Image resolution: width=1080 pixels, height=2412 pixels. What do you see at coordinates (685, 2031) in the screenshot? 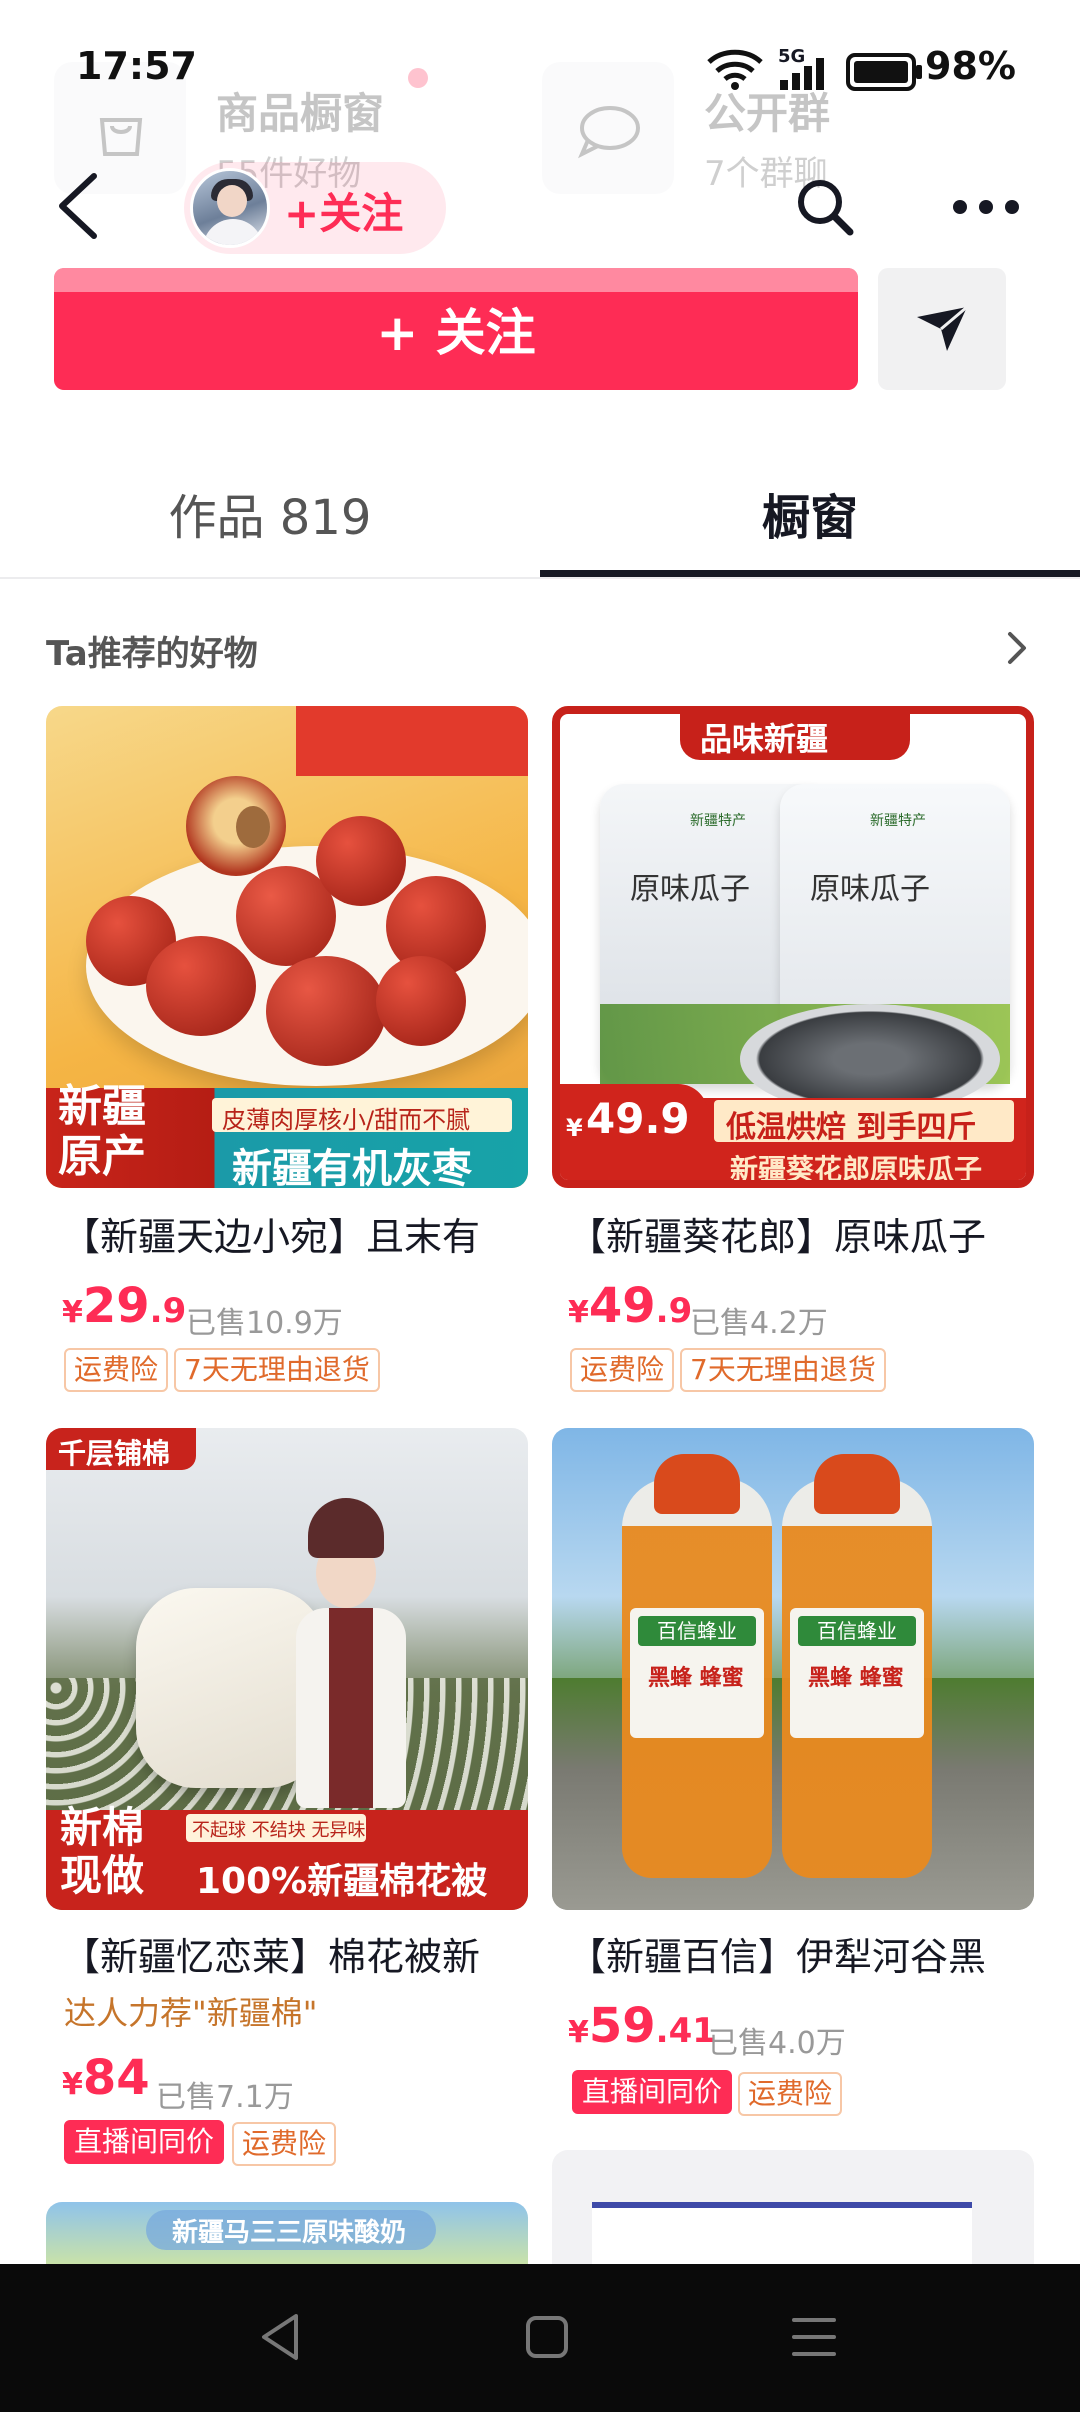
I see `price-decimal: .41` at bounding box center [685, 2031].